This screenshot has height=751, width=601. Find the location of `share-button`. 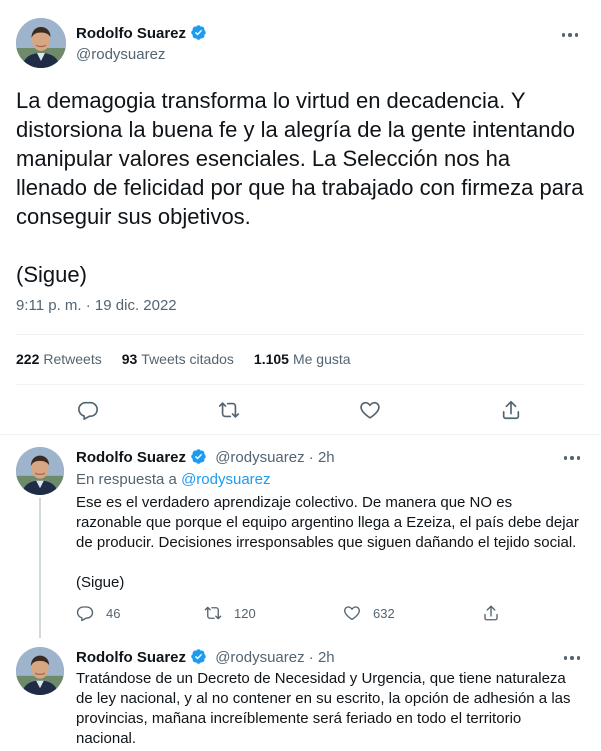

share-button is located at coordinates (491, 613).